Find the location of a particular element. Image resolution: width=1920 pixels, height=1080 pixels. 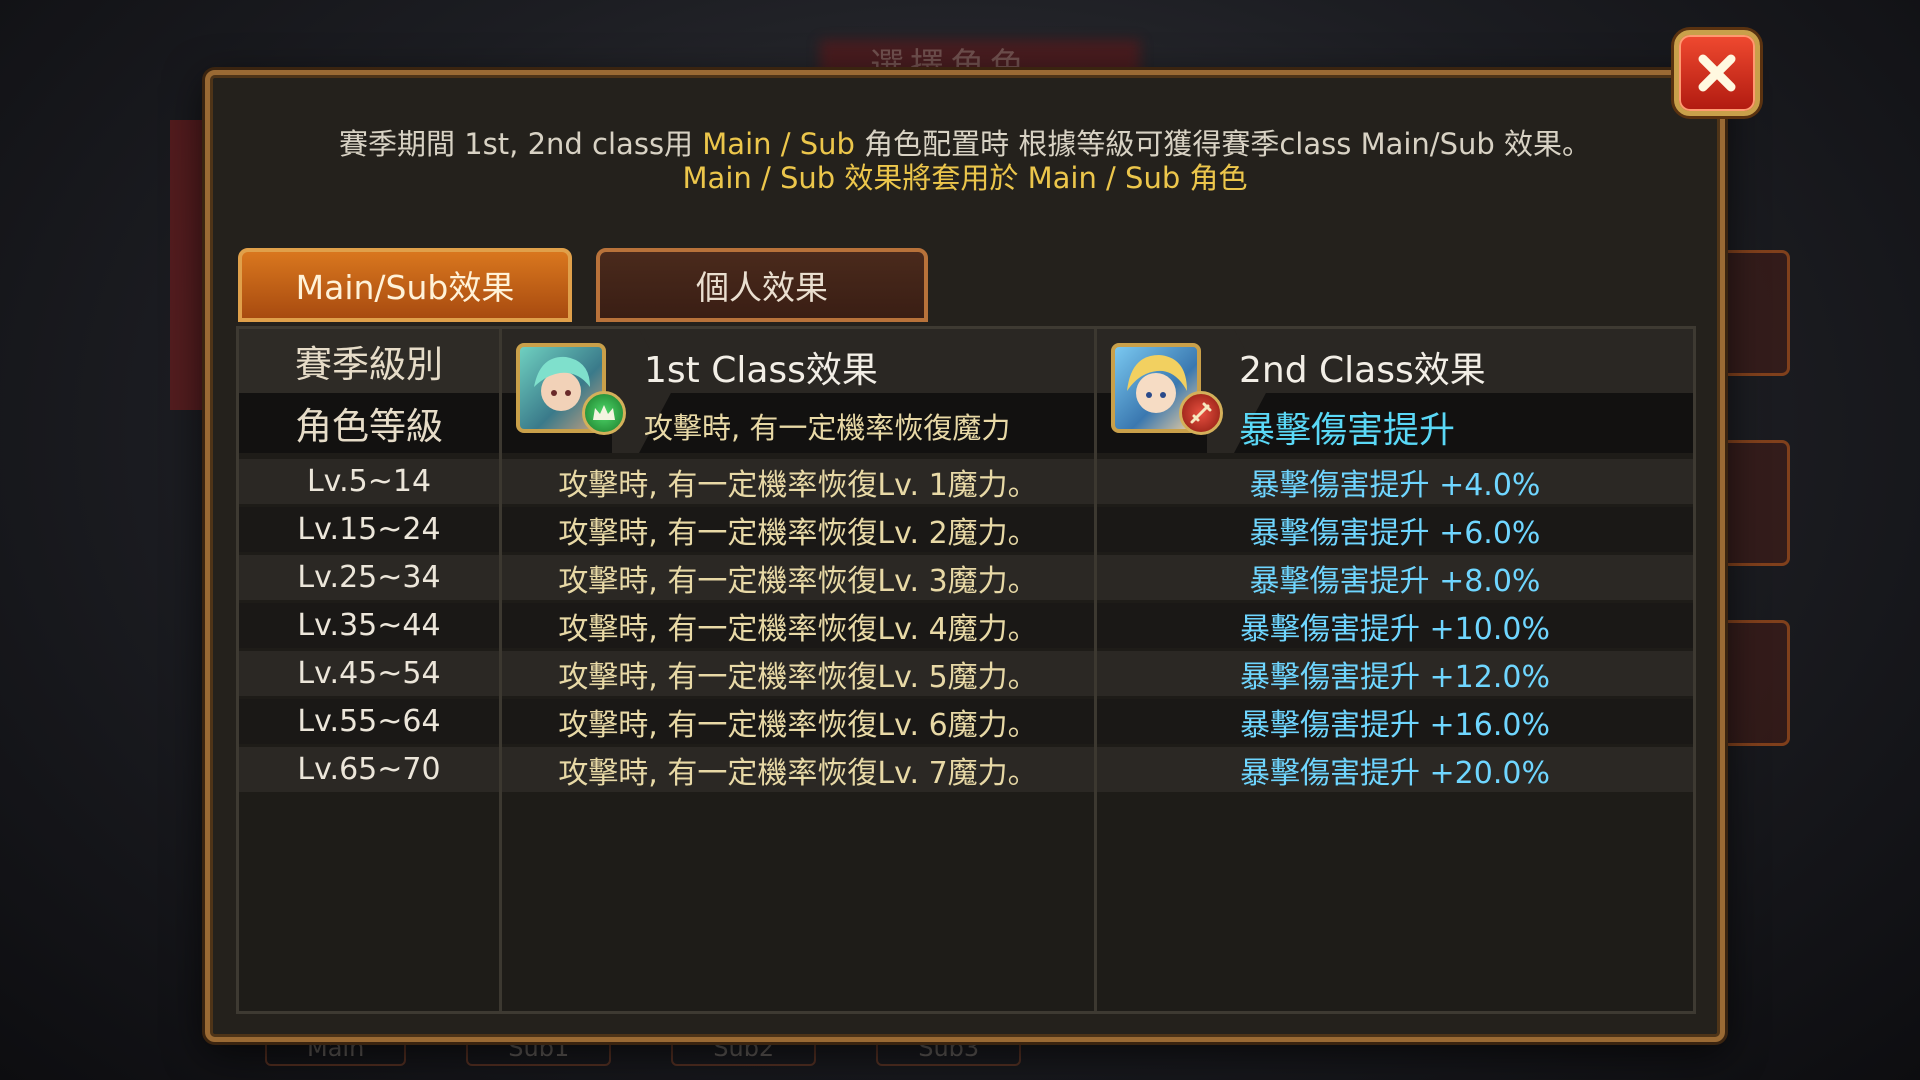

background-post is located at coordinates (190, 265).